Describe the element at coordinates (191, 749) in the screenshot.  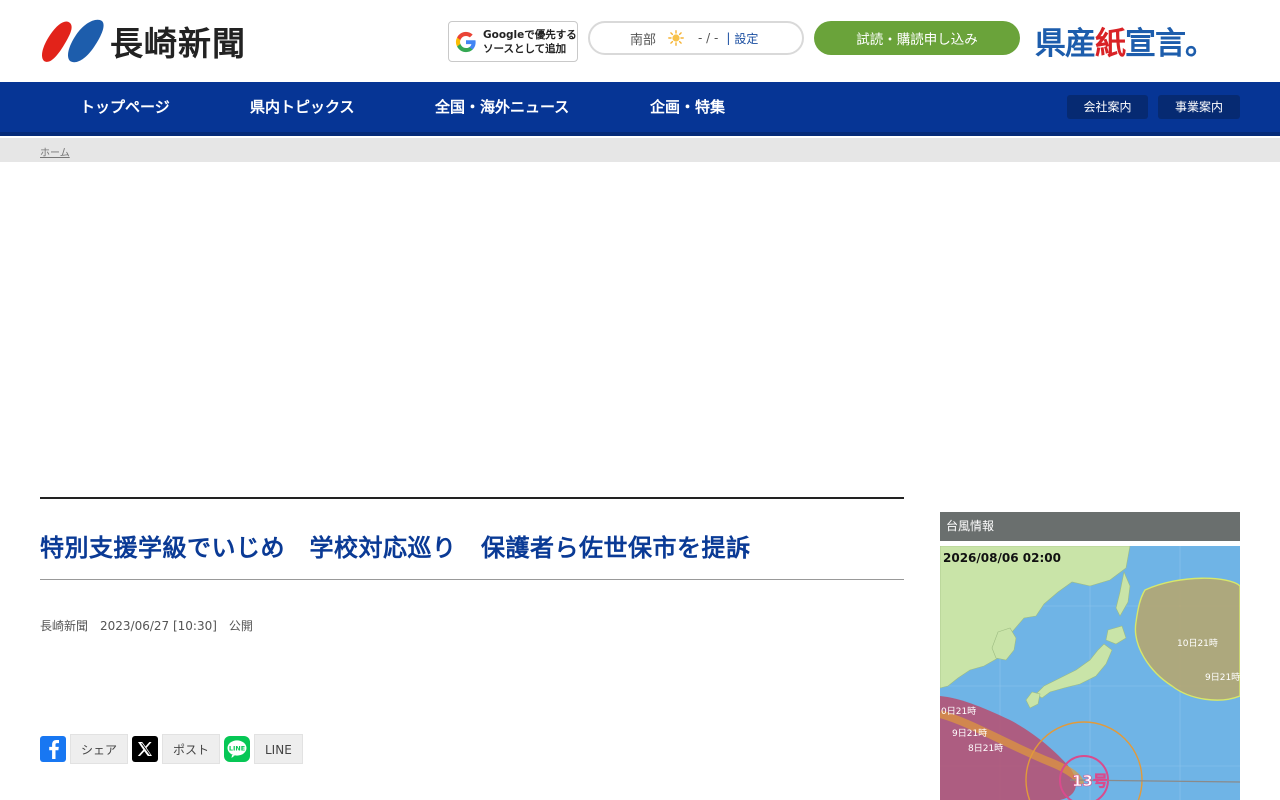
I see `share-x-label: ポスト` at that location.